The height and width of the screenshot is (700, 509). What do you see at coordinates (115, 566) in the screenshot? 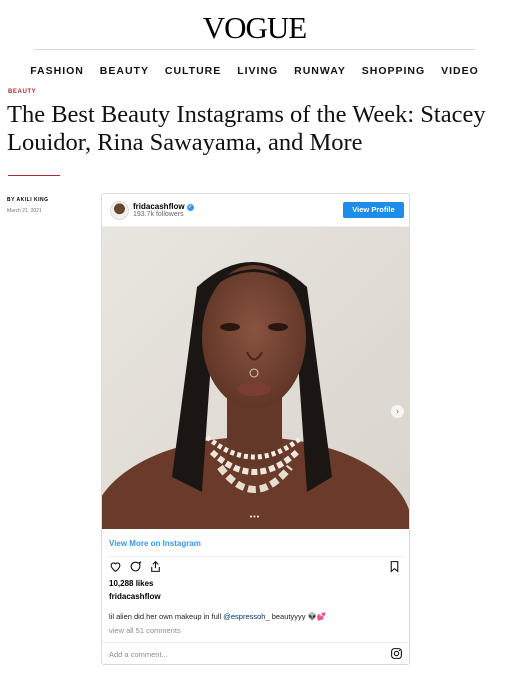
I see `heart-icon` at bounding box center [115, 566].